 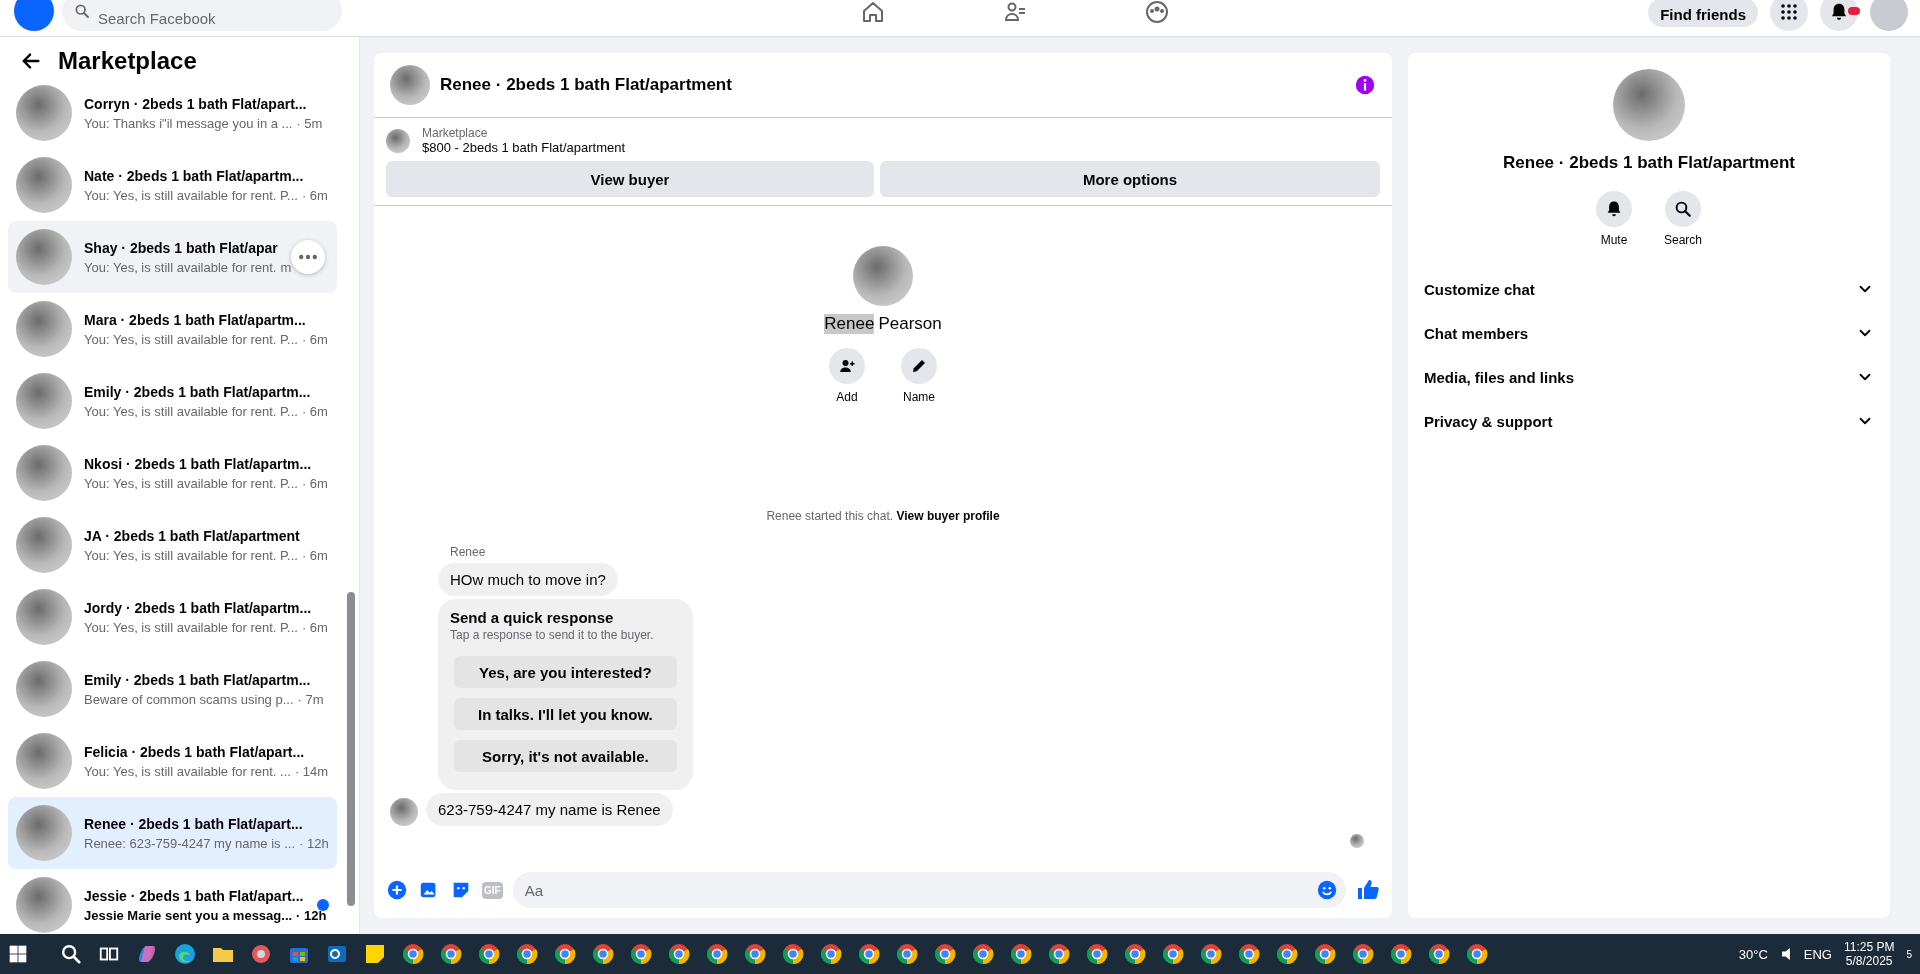 I want to click on sender-name: Renee, so click(x=468, y=552).